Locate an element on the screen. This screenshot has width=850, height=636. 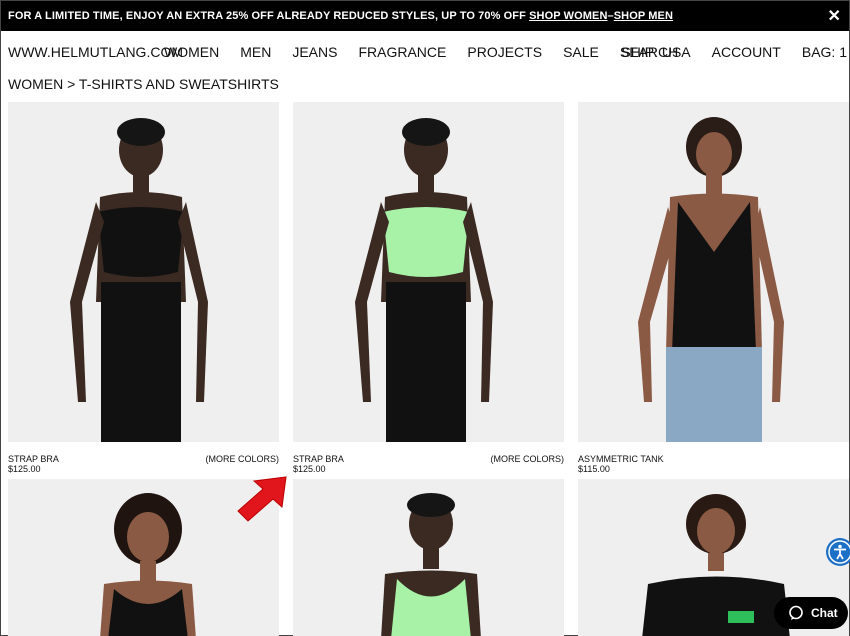
ship-selector: SHIP: USA is located at coordinates (655, 52).